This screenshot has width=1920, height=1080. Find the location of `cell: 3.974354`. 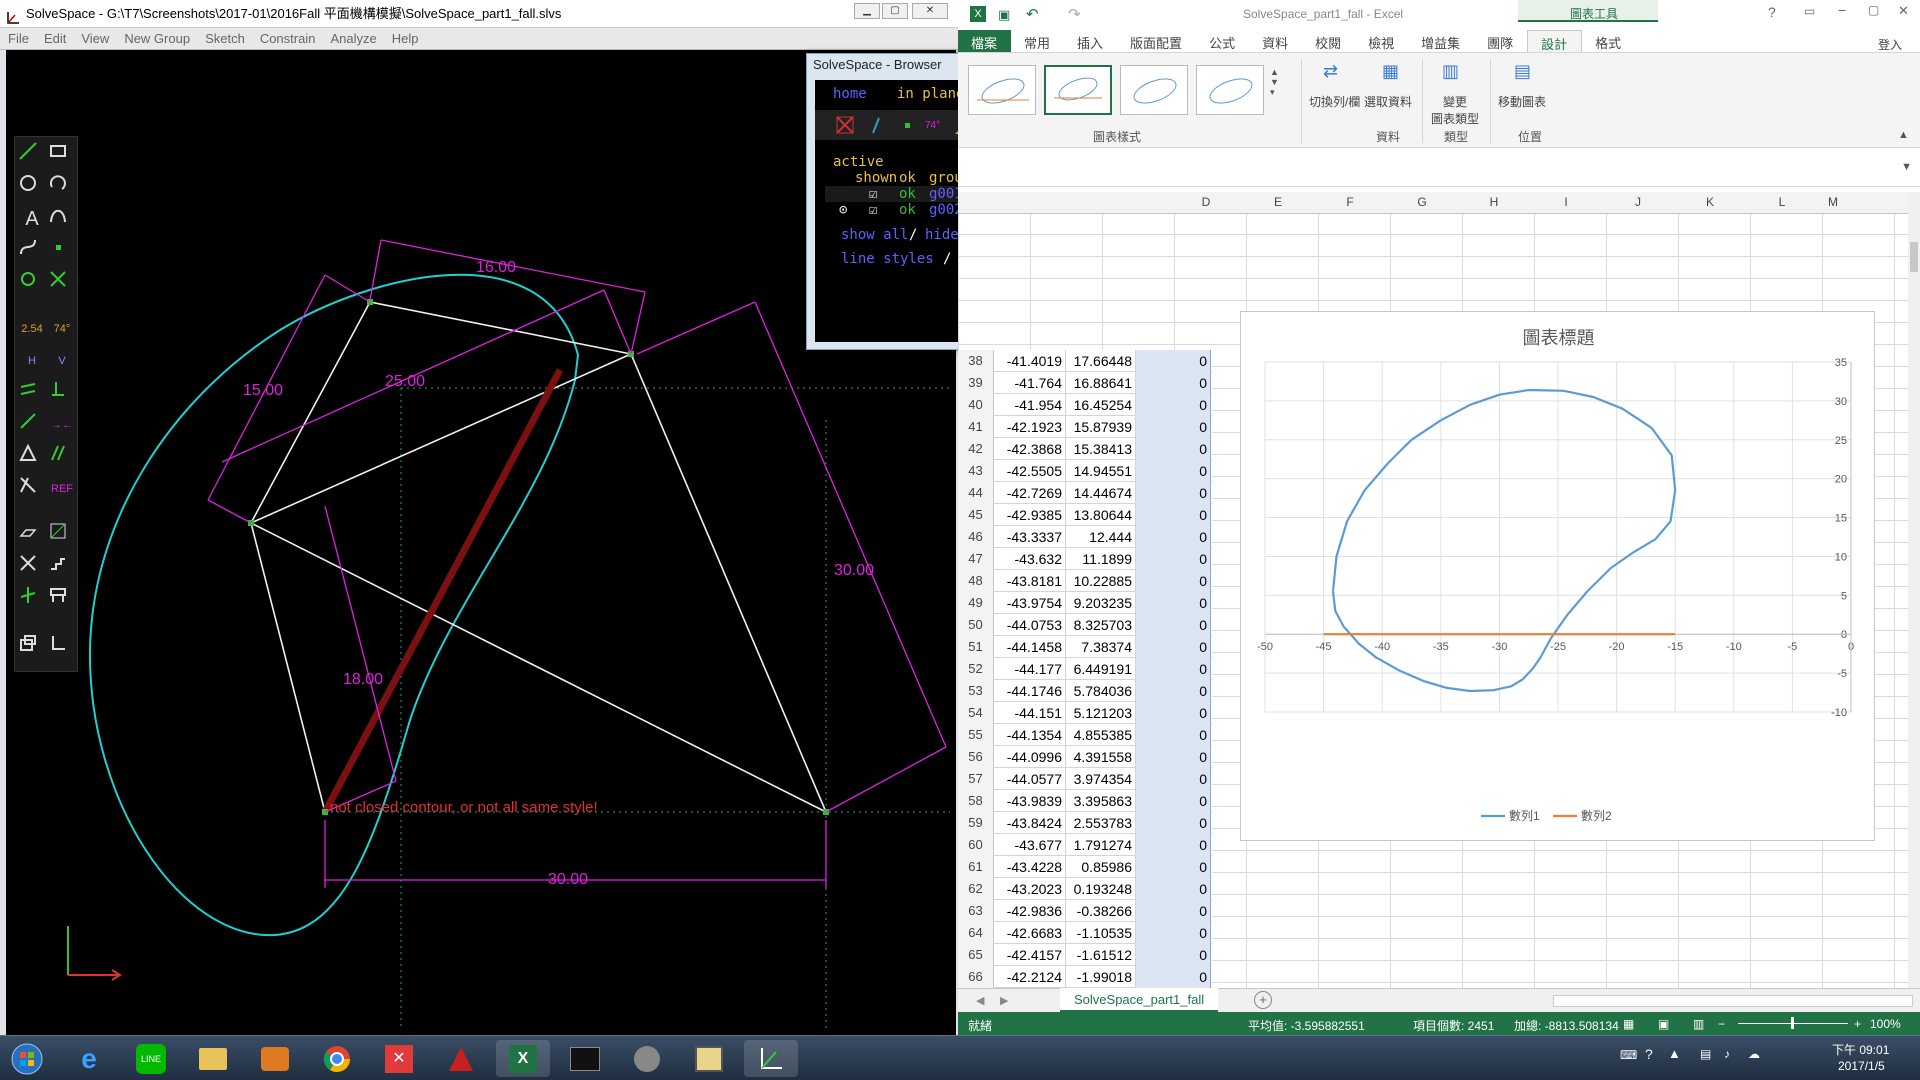

cell: 3.974354 is located at coordinates (1101, 779).